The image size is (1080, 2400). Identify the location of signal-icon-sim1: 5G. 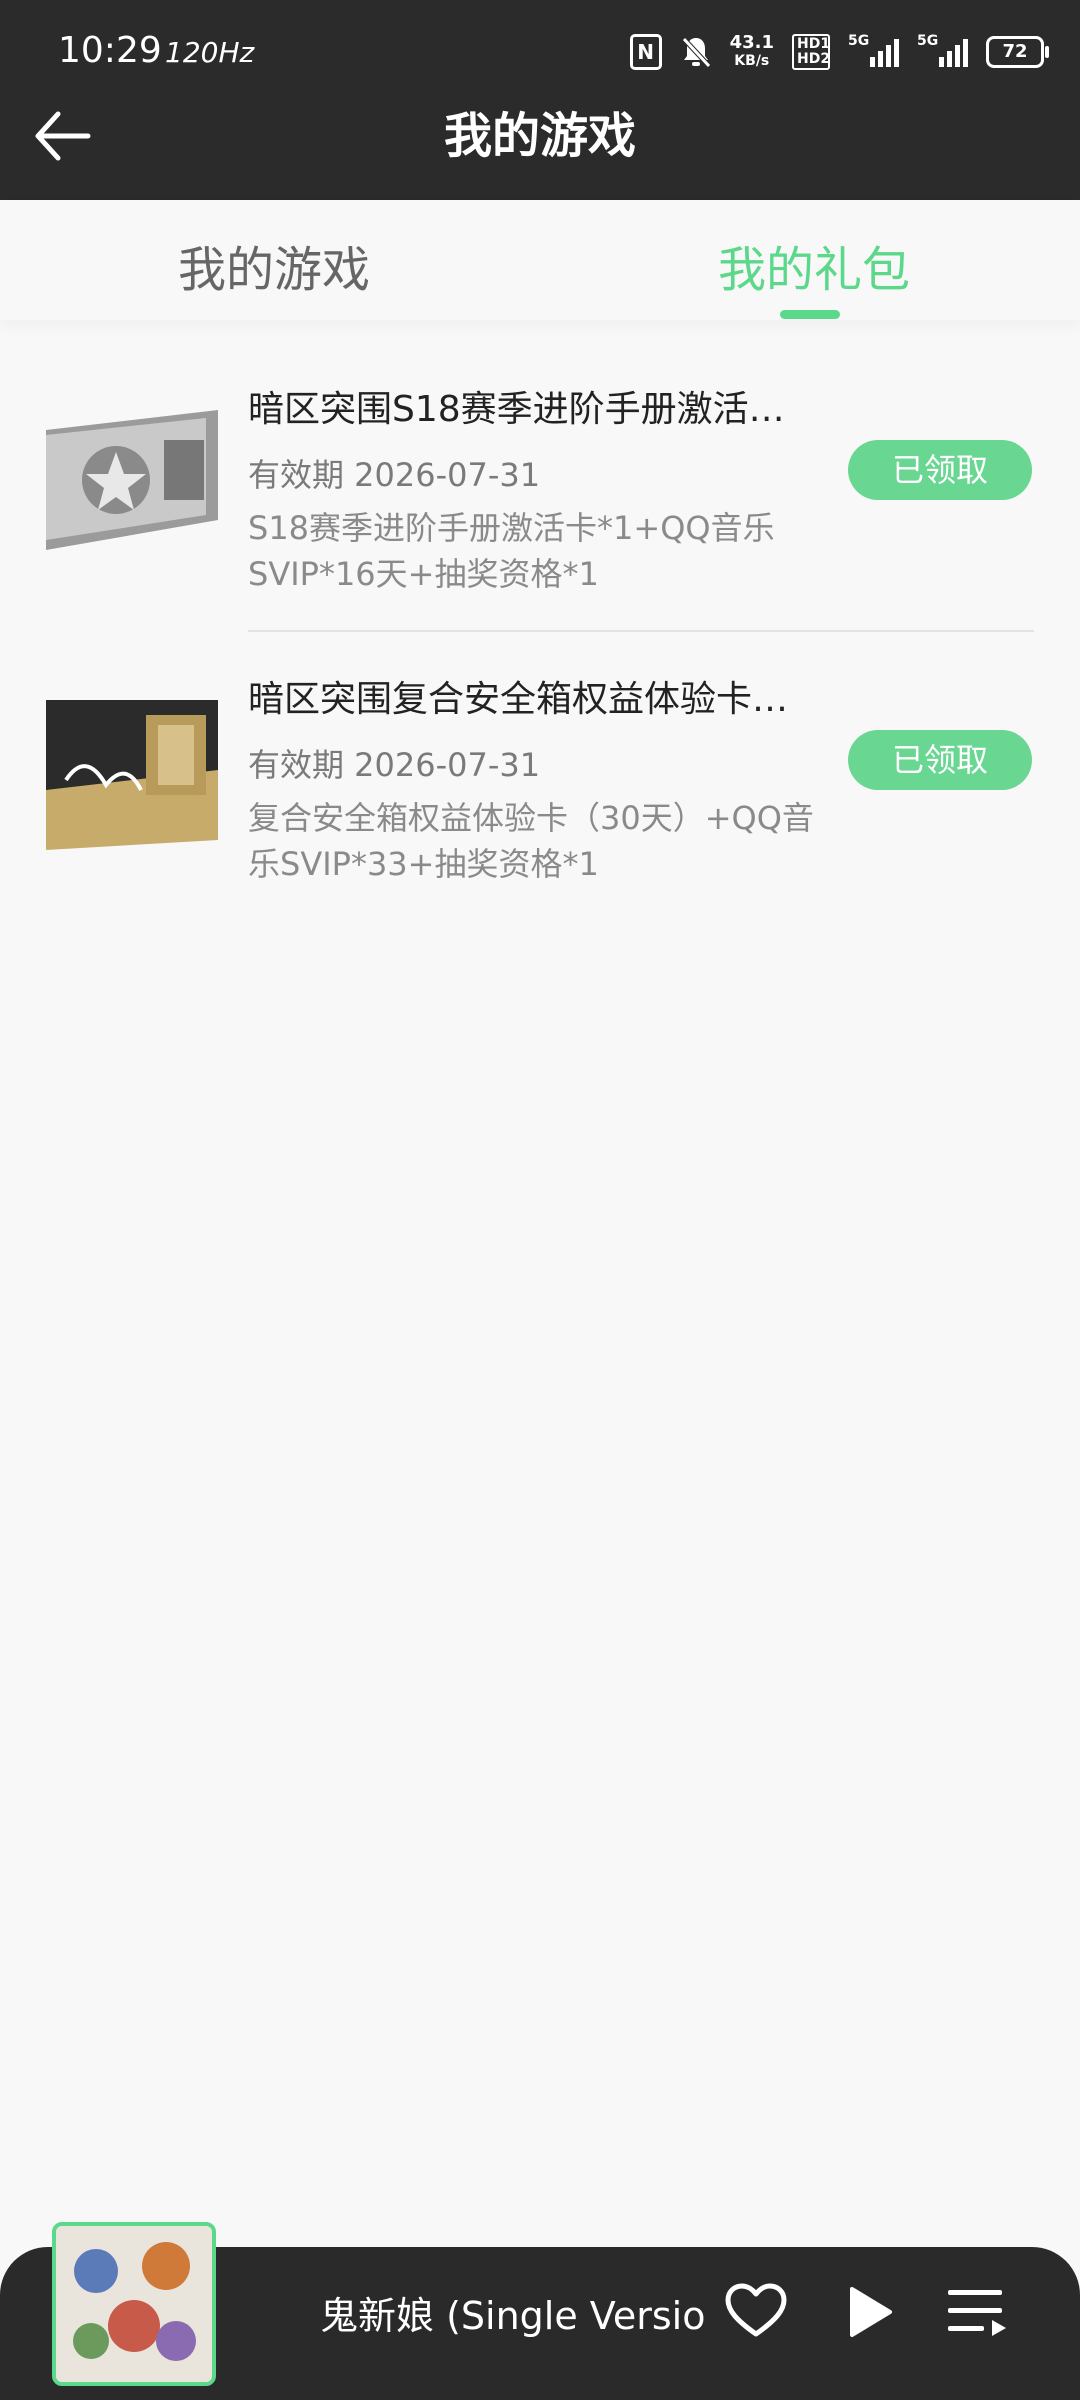
(873, 50).